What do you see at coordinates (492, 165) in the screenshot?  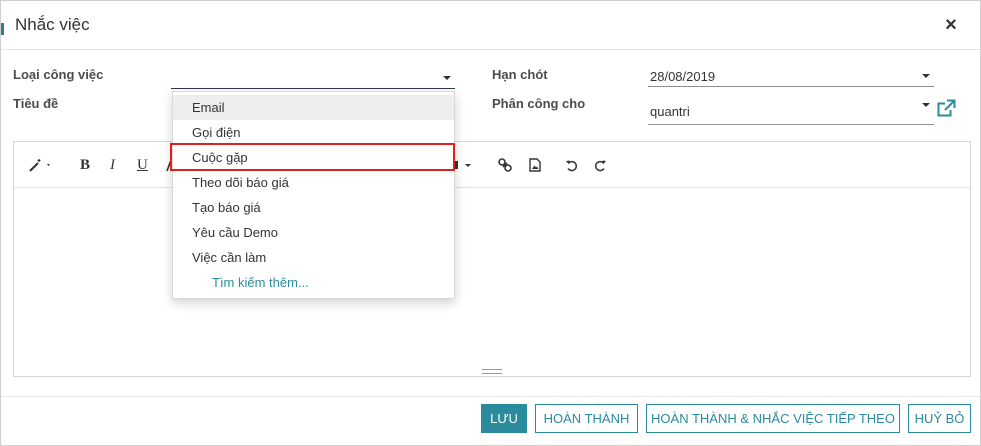 I see `editor-toolbar: B I U` at bounding box center [492, 165].